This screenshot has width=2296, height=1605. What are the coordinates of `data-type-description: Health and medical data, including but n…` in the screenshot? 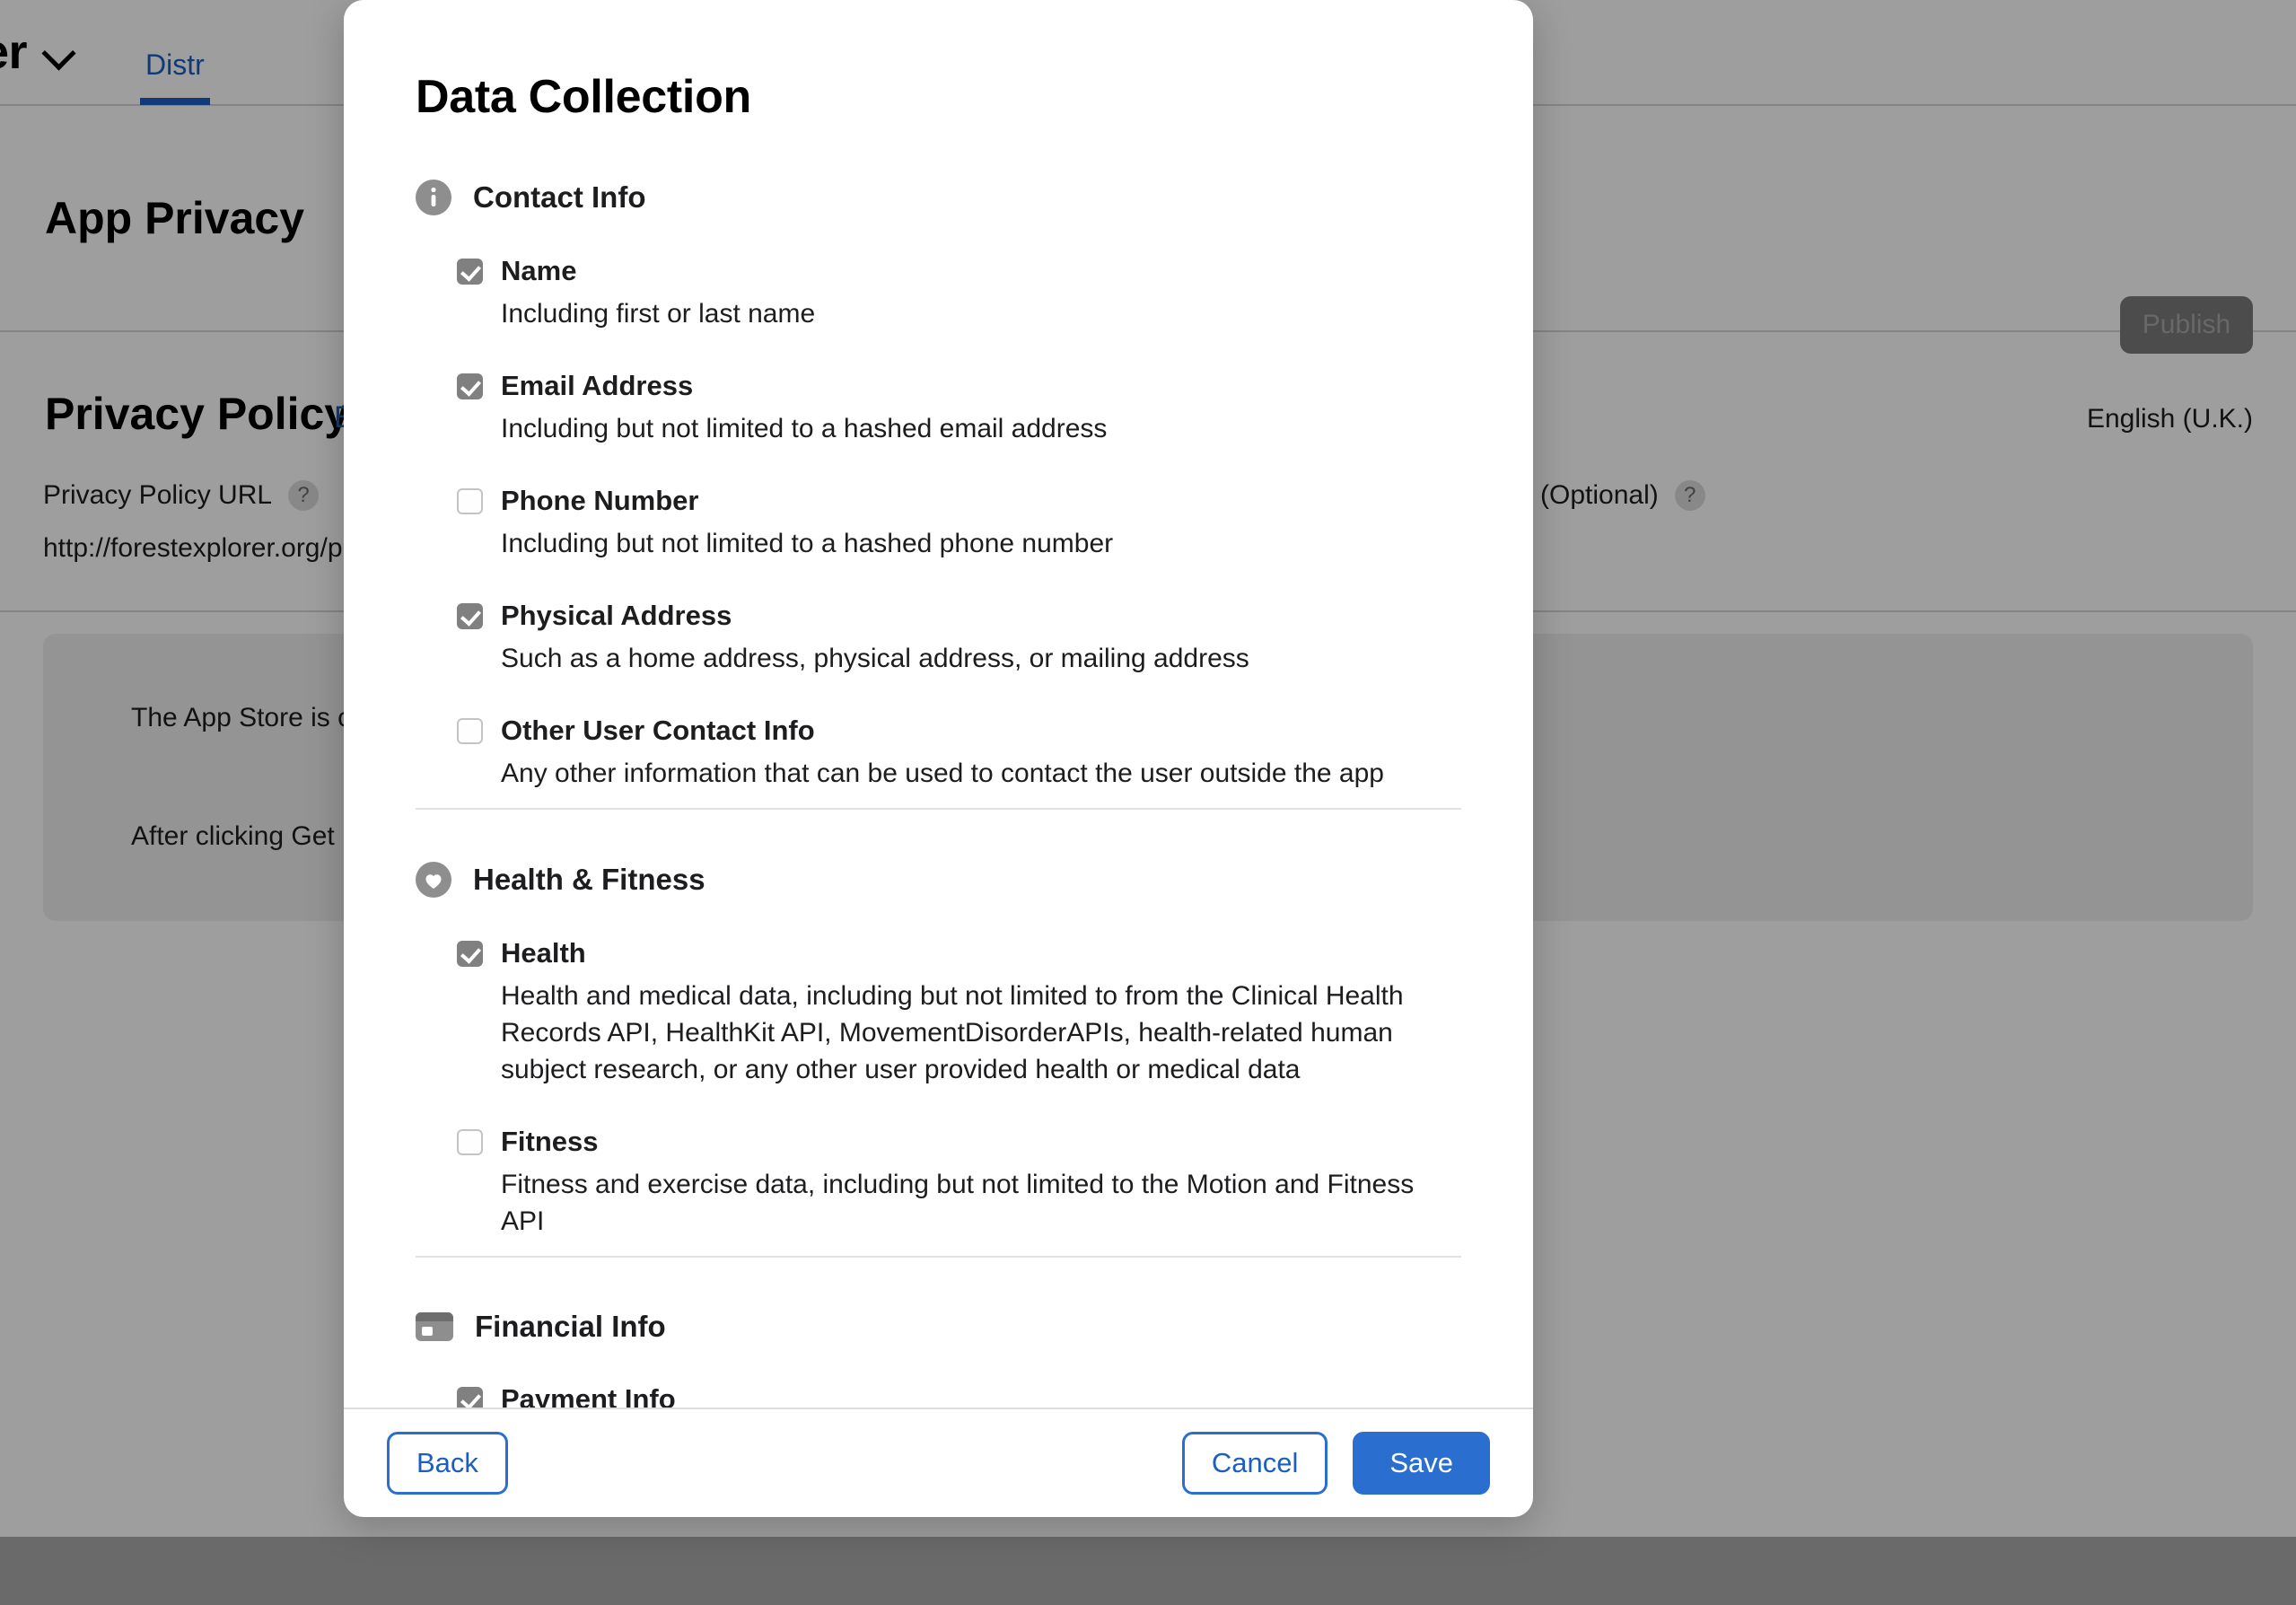 It's located at (952, 1032).